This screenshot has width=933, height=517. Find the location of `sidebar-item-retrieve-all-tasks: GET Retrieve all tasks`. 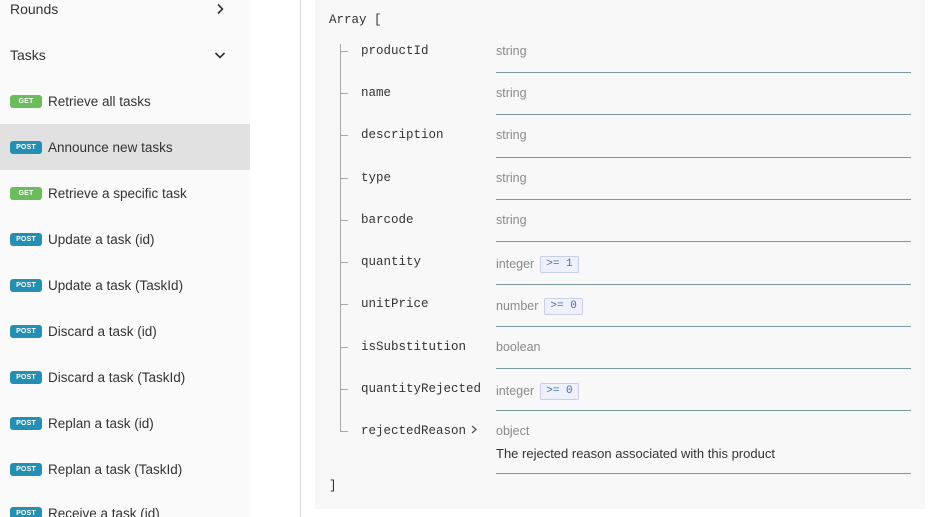

sidebar-item-retrieve-all-tasks: GET Retrieve all tasks is located at coordinates (125, 101).